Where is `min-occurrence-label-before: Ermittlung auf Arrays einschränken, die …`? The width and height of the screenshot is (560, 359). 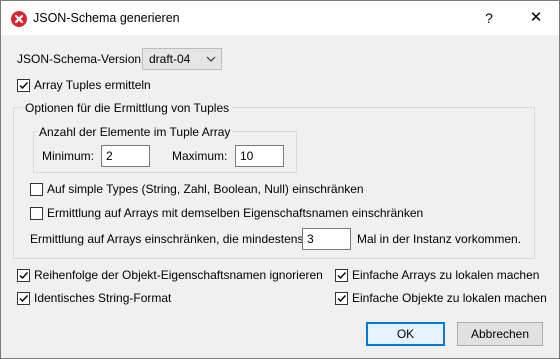
min-occurrence-label-before: Ermittlung auf Arrays einschränken, die … is located at coordinates (167, 239).